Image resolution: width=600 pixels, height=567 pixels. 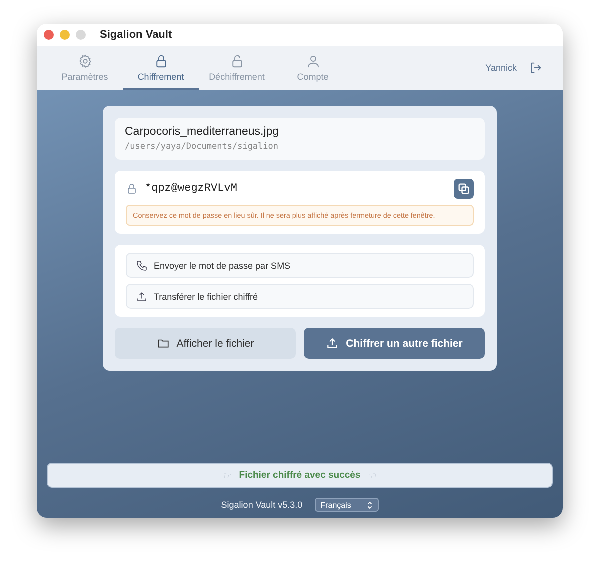 I want to click on phone-icon, so click(x=142, y=266).